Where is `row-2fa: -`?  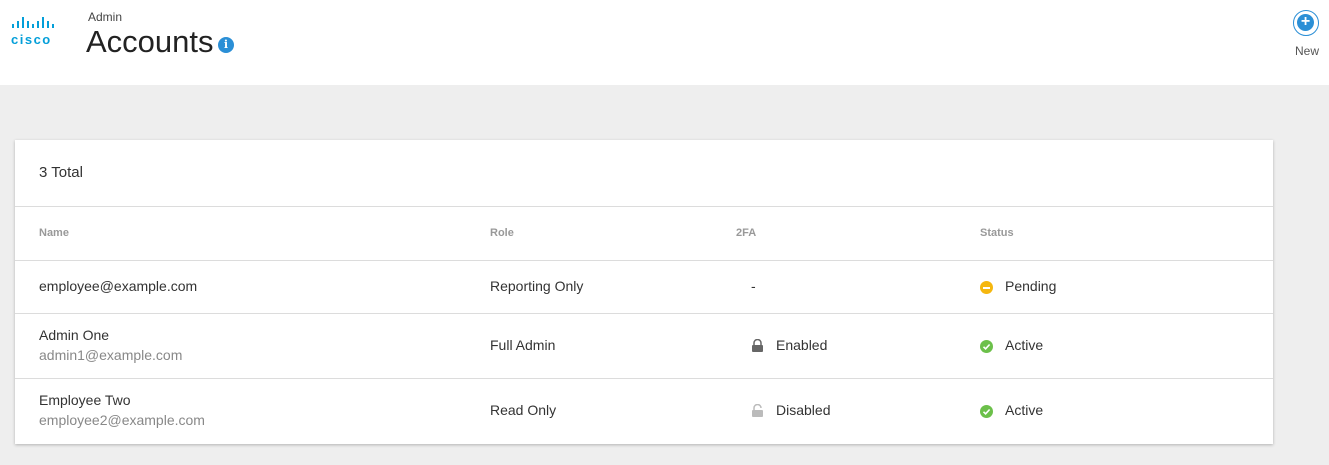
row-2fa: - is located at coordinates (753, 286).